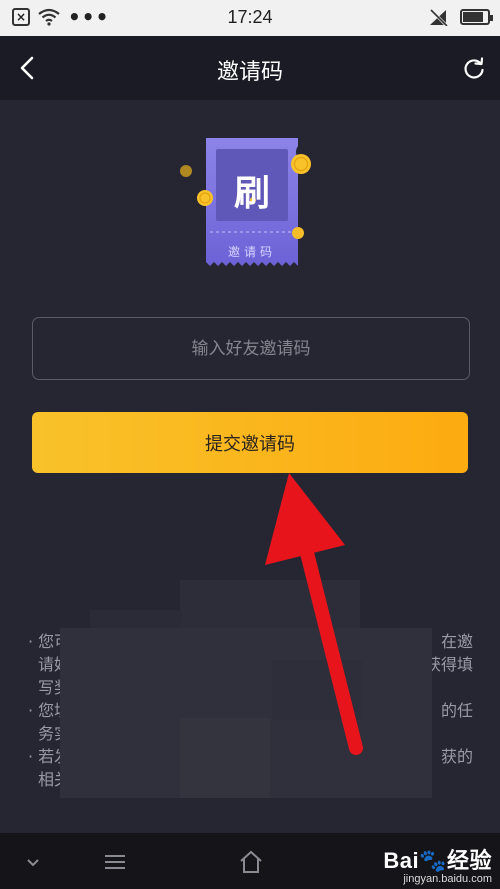 This screenshot has height=889, width=500. I want to click on status-bar: × ••• 17:24, so click(250, 18).